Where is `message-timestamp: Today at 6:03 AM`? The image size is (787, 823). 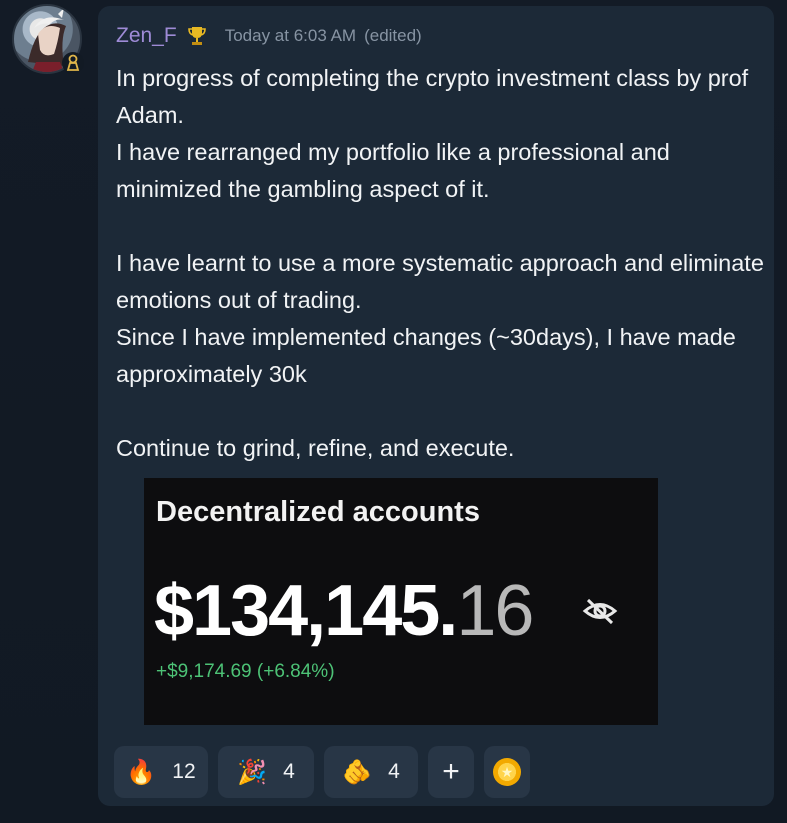 message-timestamp: Today at 6:03 AM is located at coordinates (290, 35).